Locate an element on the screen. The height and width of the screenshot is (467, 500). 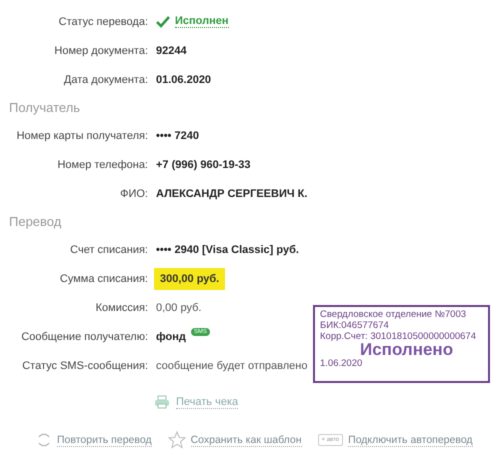
stamp-status: Исполнено is located at coordinates (407, 350).